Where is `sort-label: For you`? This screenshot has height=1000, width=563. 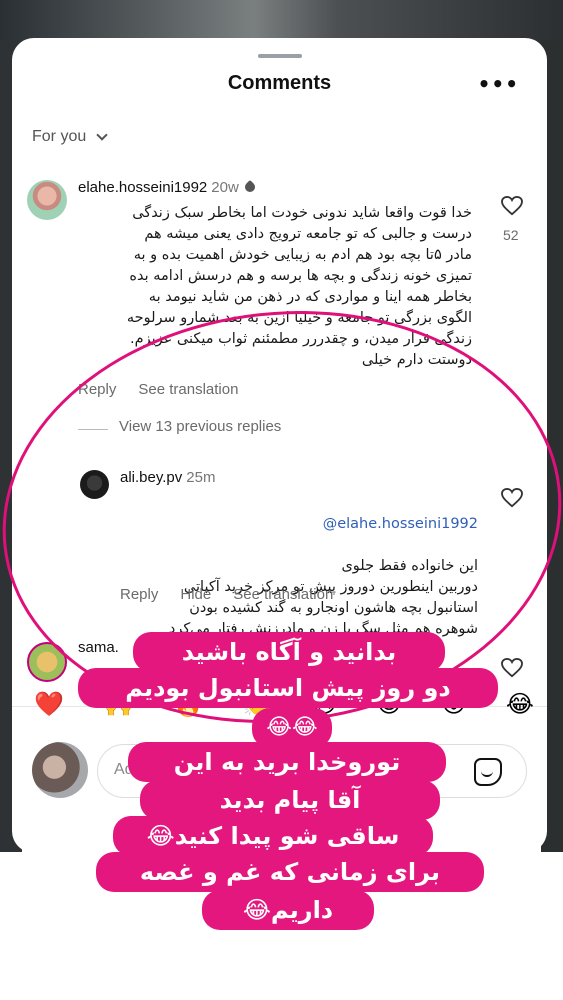 sort-label: For you is located at coordinates (59, 136).